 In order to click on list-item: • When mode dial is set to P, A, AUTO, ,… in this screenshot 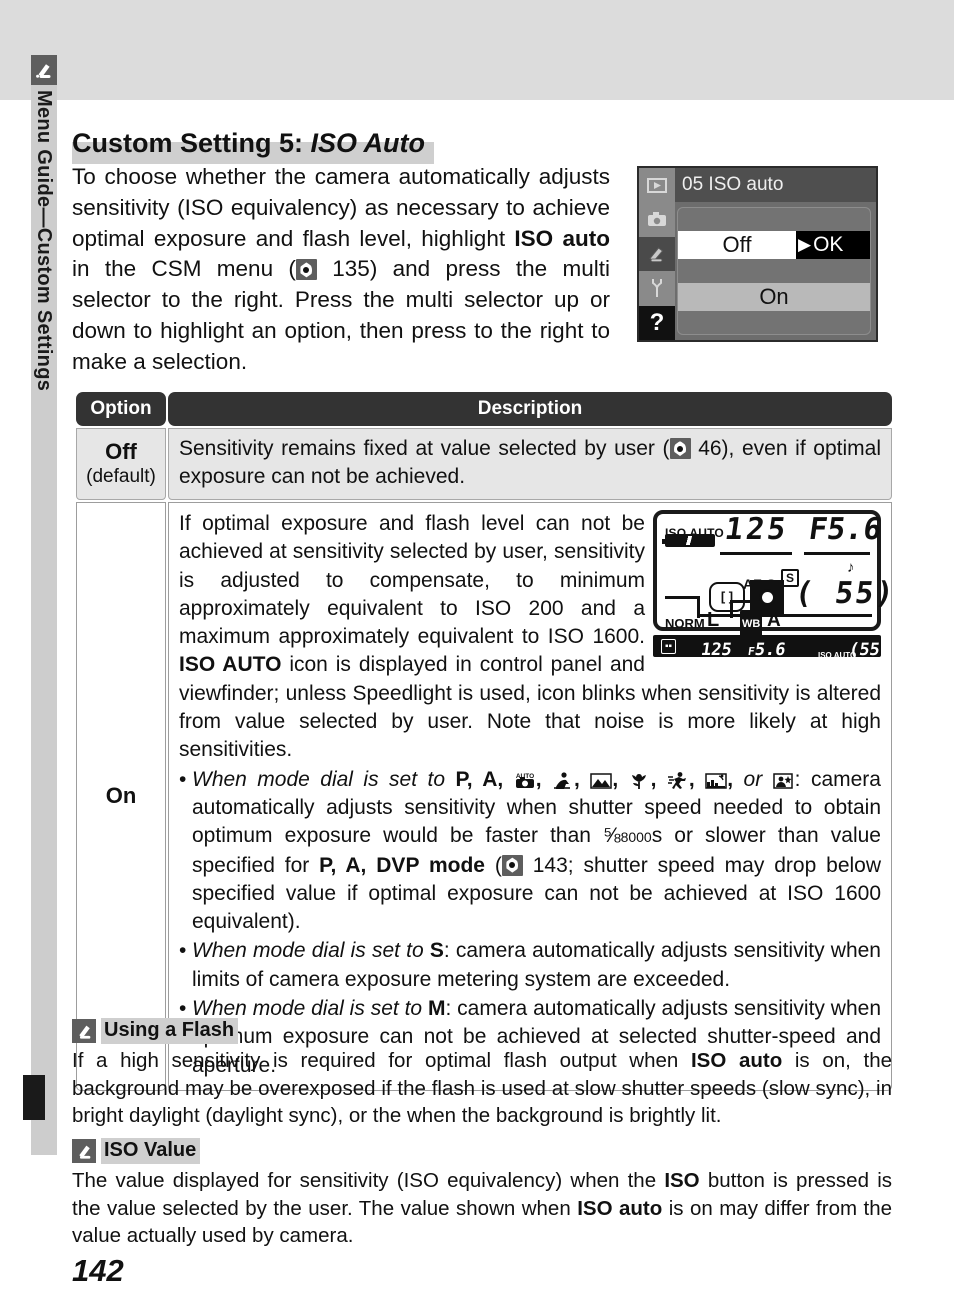, I will do `click(530, 851)`.